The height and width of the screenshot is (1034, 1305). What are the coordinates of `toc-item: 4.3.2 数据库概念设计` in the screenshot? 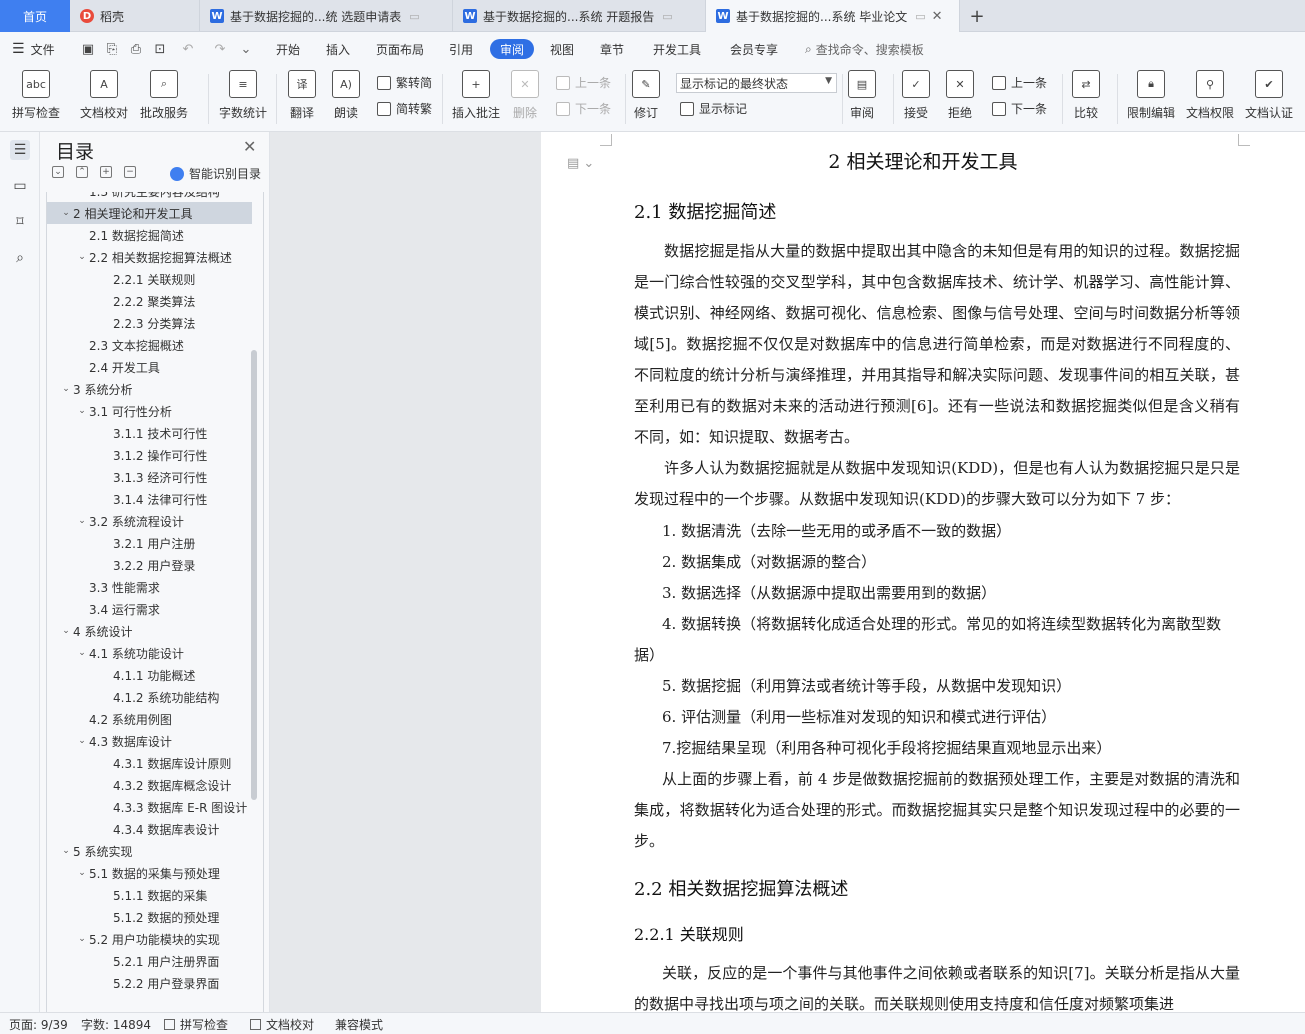 It's located at (149, 785).